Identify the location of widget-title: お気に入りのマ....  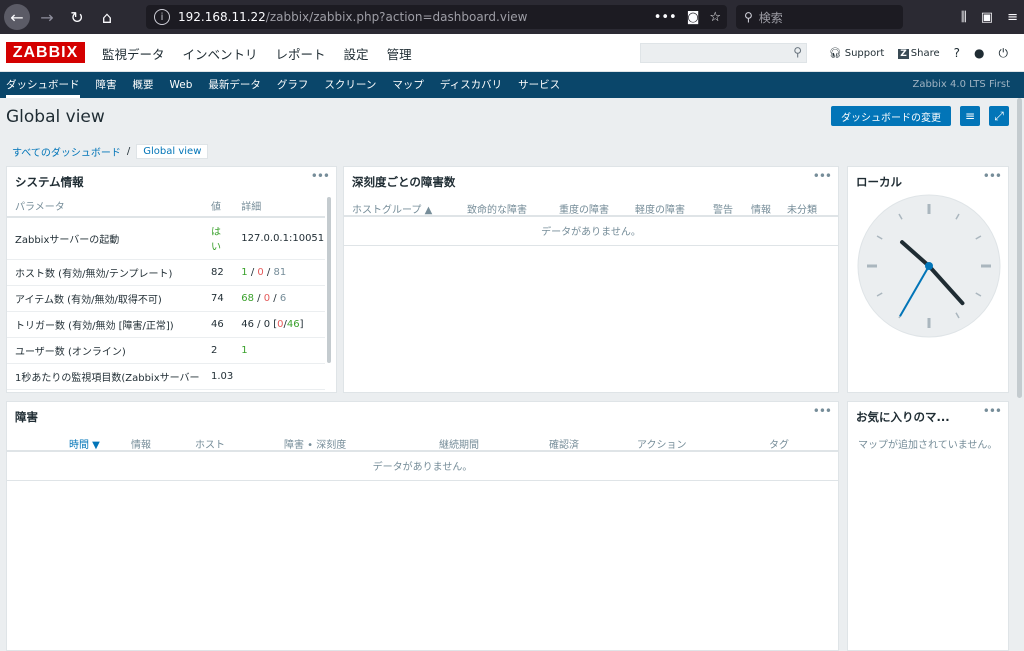
(903, 417).